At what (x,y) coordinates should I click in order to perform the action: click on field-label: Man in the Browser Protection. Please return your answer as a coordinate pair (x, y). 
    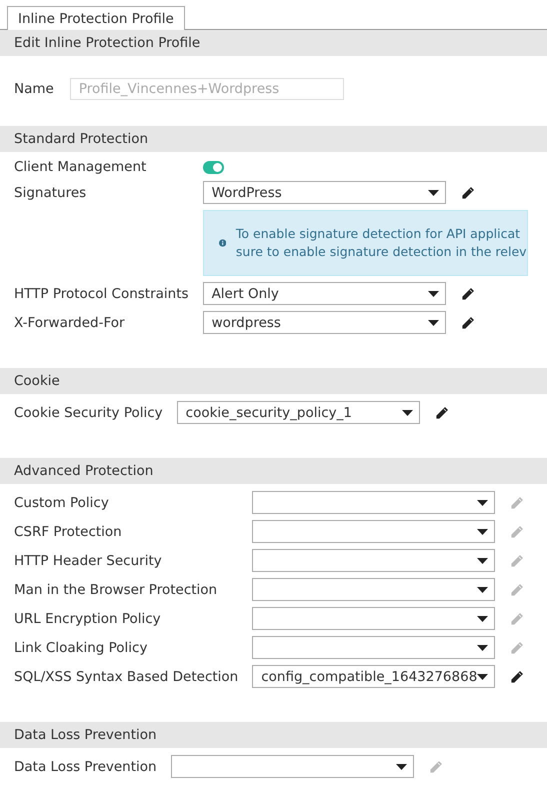
    Looking at the image, I should click on (116, 590).